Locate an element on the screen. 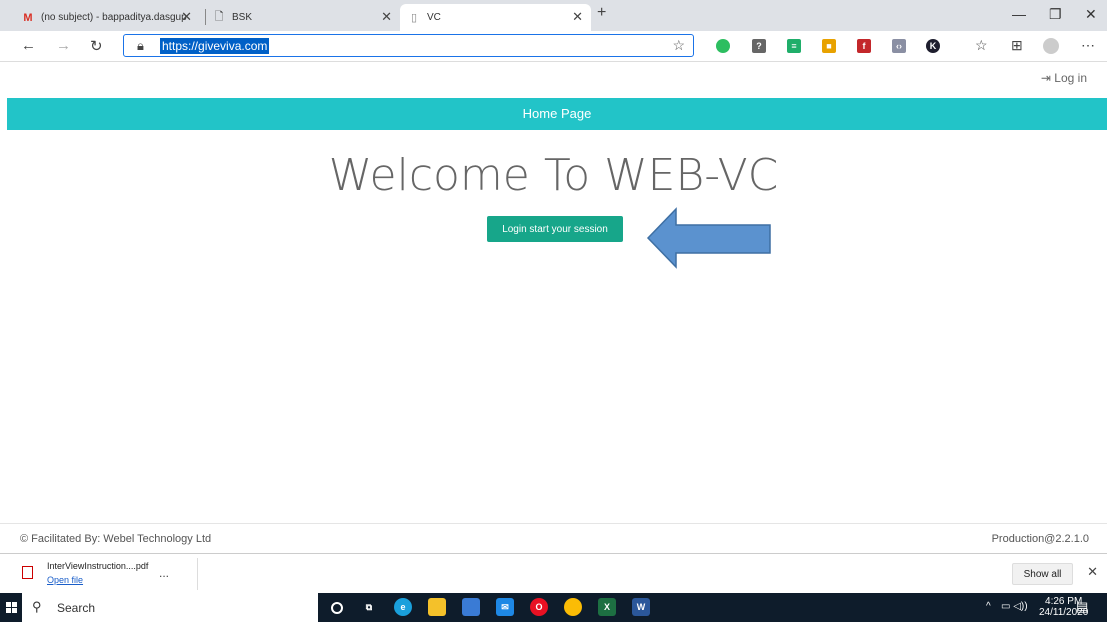  search-icon: ⚲ is located at coordinates (37, 606).